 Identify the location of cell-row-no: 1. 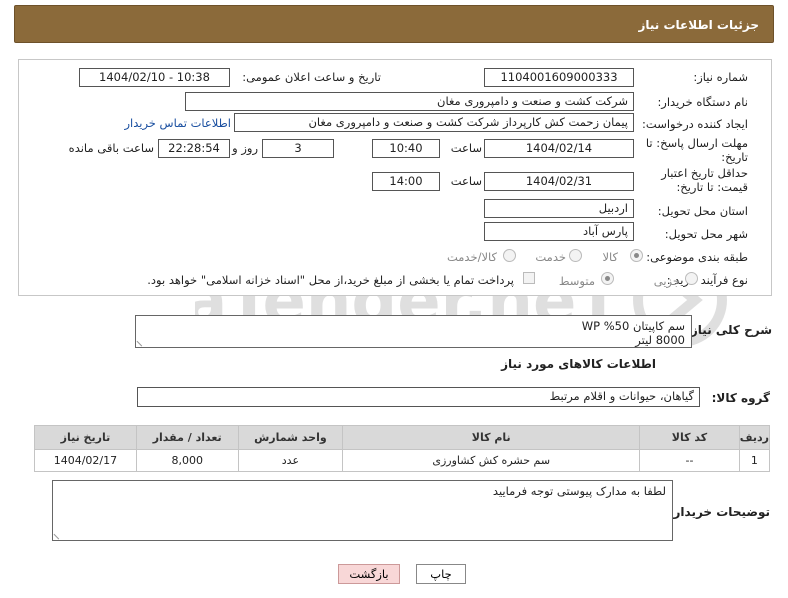
(754, 460).